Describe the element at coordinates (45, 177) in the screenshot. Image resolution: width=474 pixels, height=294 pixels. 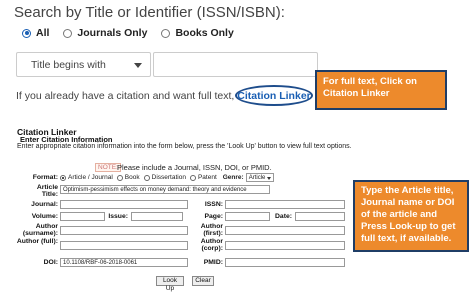
I see `format-label: Format:` at that location.